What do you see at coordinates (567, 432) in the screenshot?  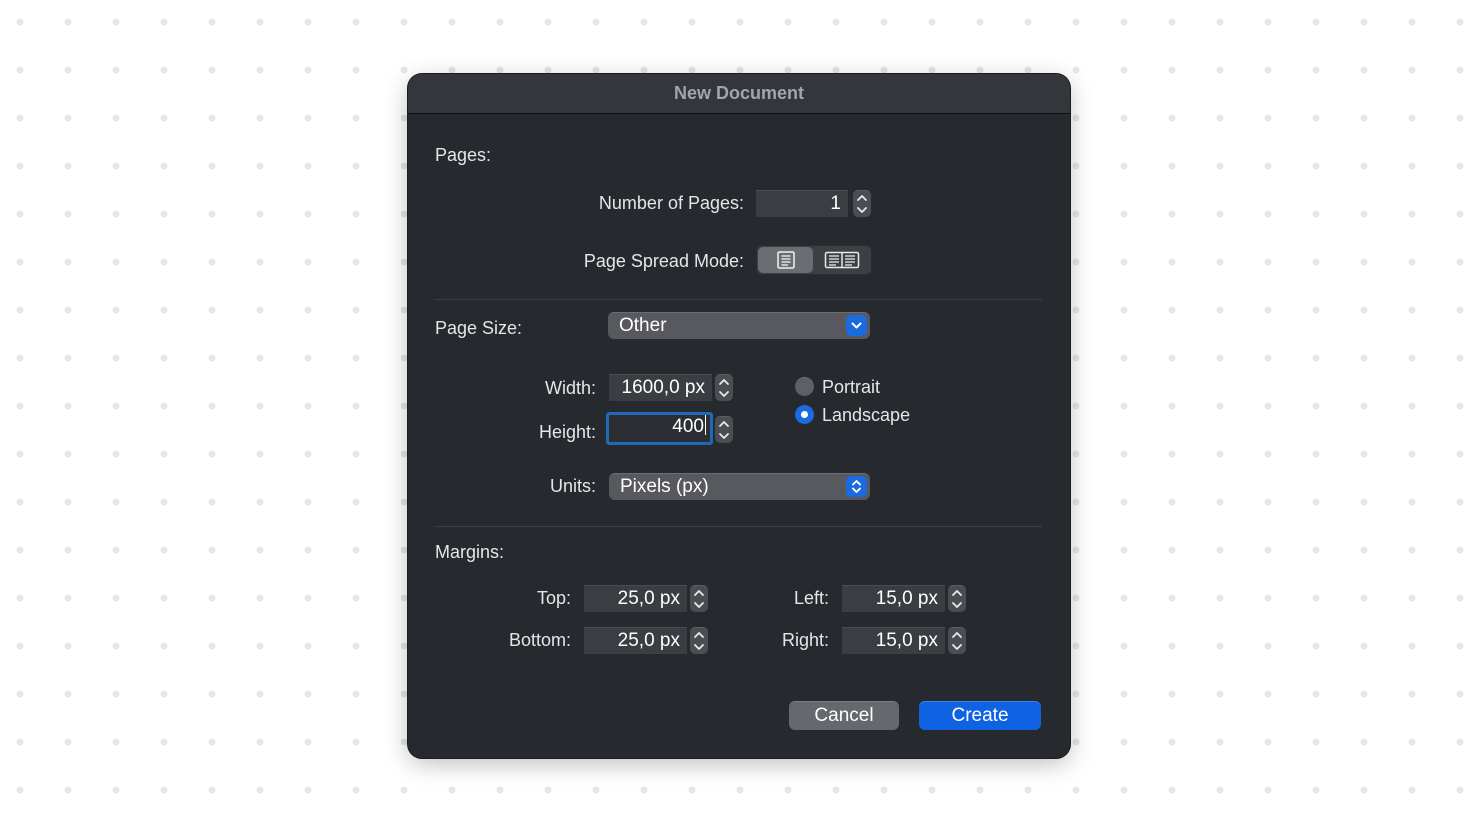 I see `height-label: Height:` at bounding box center [567, 432].